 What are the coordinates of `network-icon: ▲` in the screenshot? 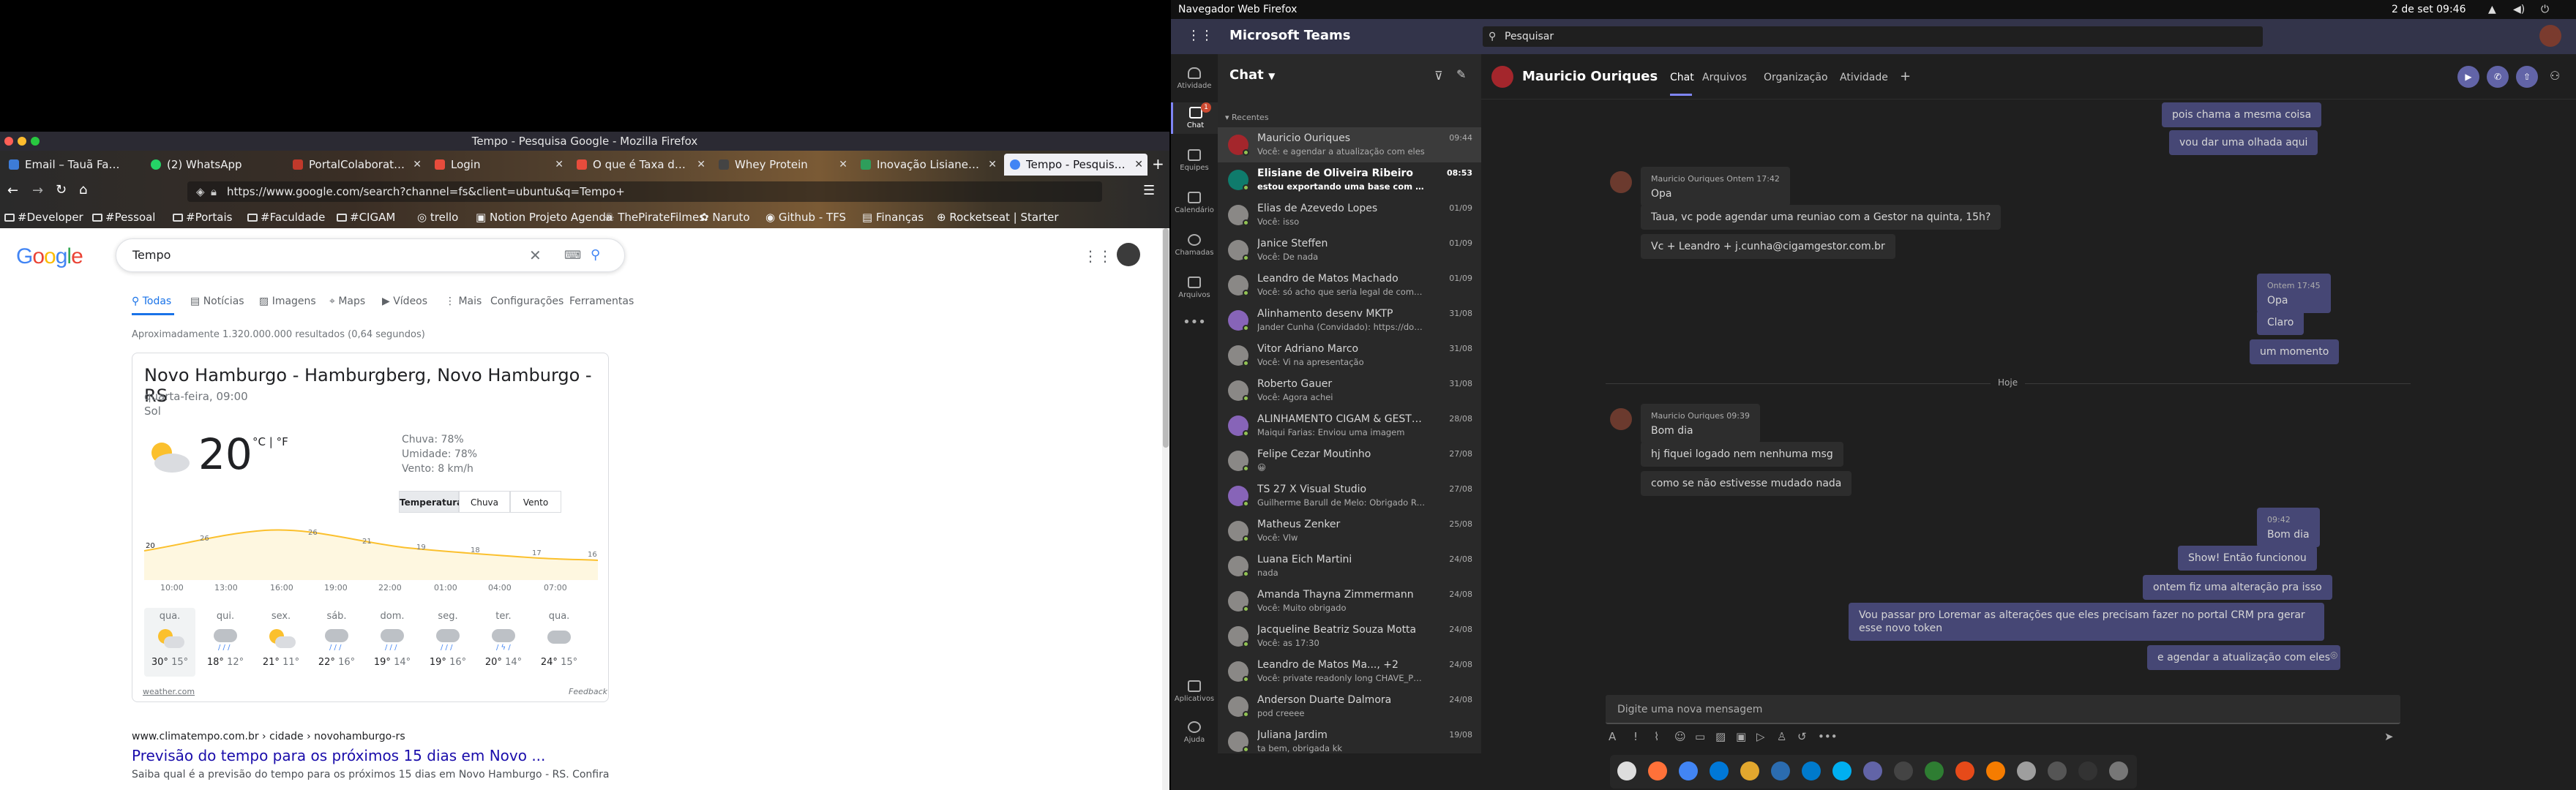 It's located at (2492, 9).